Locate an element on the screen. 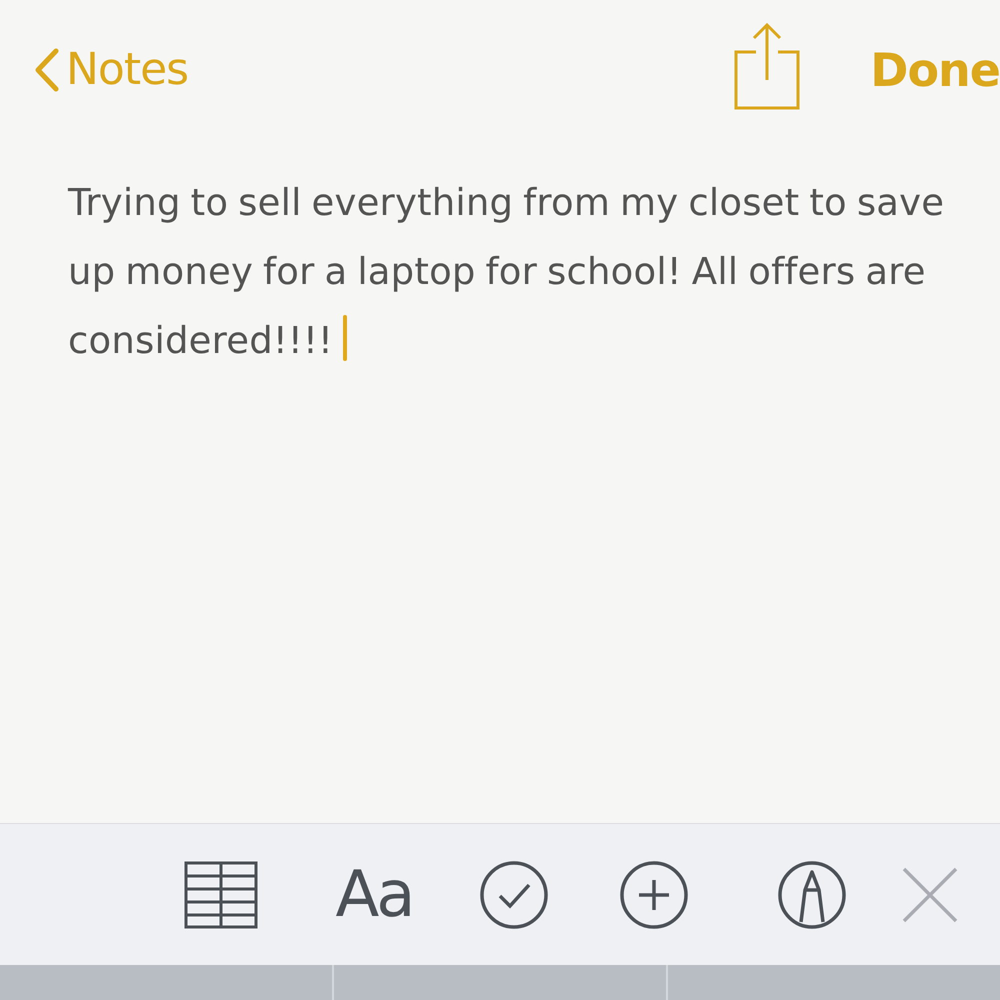 The image size is (1000, 1000). pen-circle-icon is located at coordinates (812, 895).